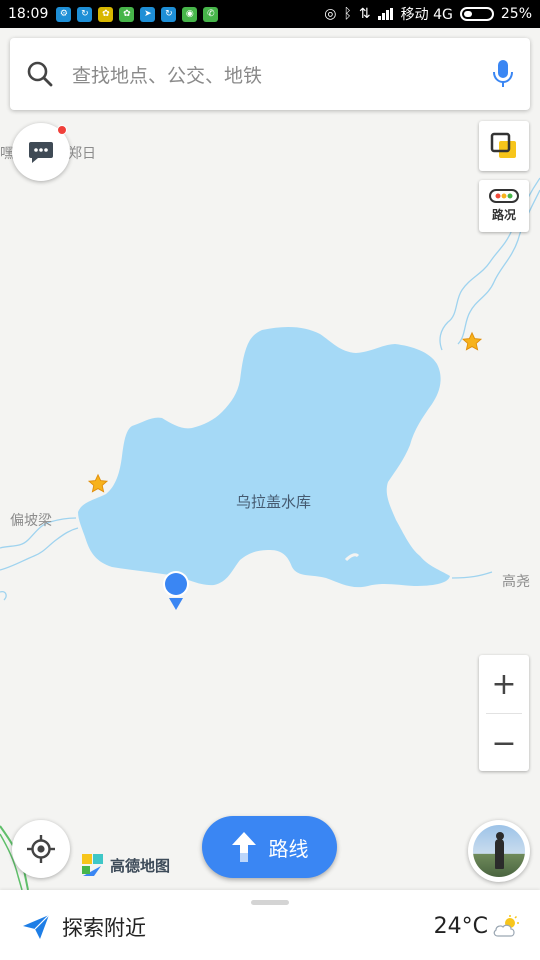 Image resolution: width=540 pixels, height=960 pixels. I want to click on bottom-panel: 探索附近 24°C, so click(270, 925).